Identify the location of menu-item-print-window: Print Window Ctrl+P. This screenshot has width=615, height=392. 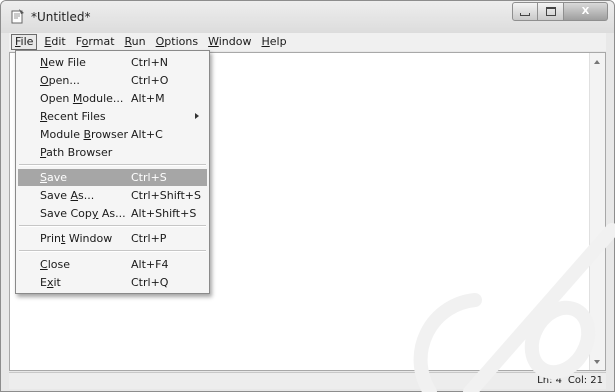
(112, 238).